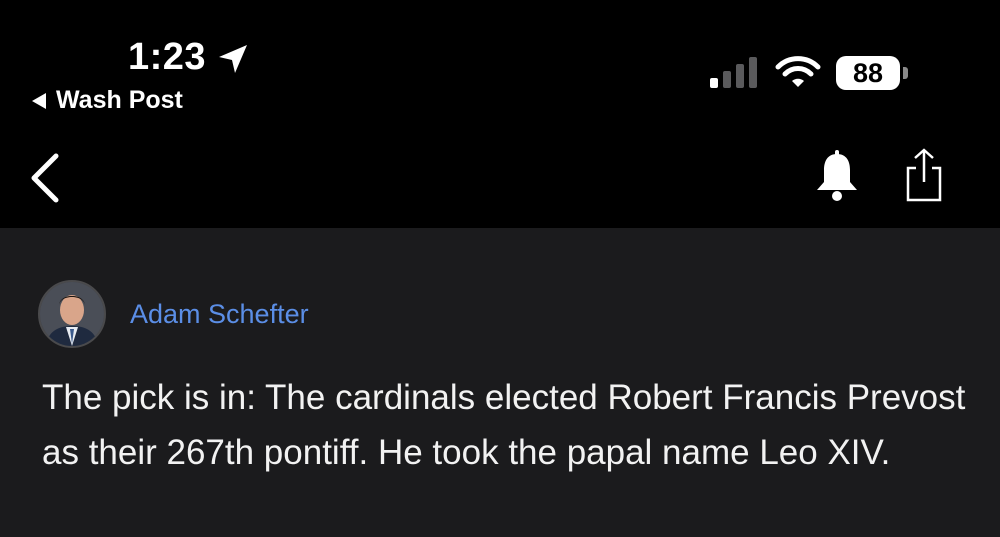  I want to click on battery-cap, so click(905, 73).